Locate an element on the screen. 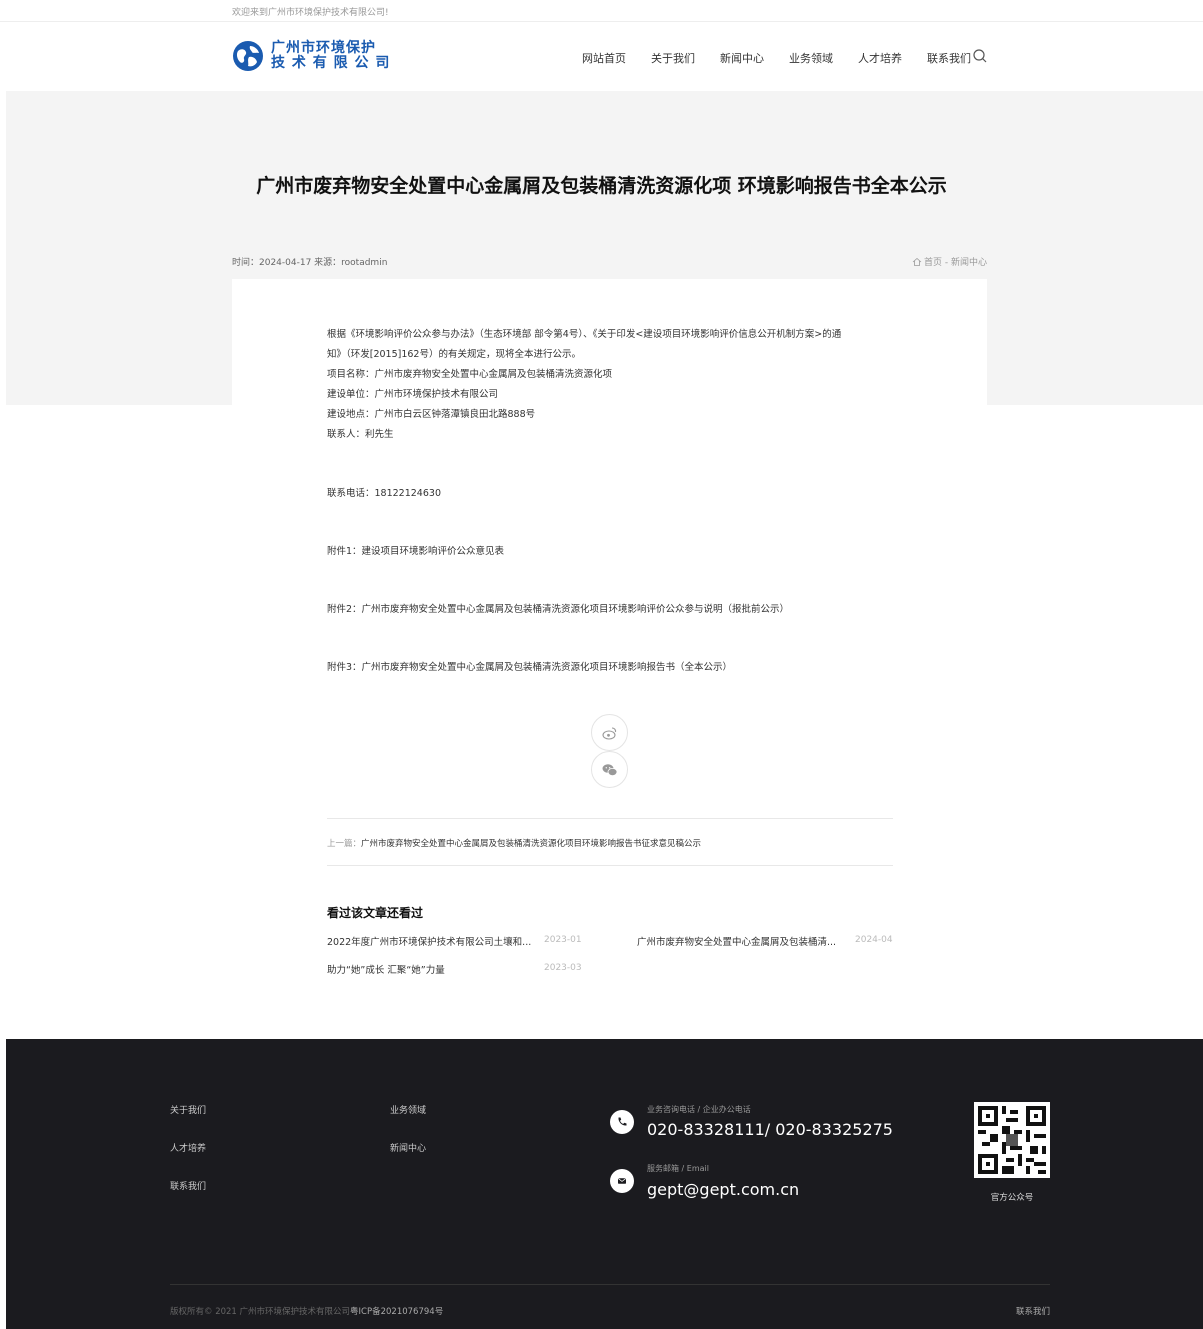 The image size is (1203, 1329). body-line: 项目名称：广州市废弃物安全处置中心金属屑及包装桶清洗资源化项 is located at coordinates (470, 374).